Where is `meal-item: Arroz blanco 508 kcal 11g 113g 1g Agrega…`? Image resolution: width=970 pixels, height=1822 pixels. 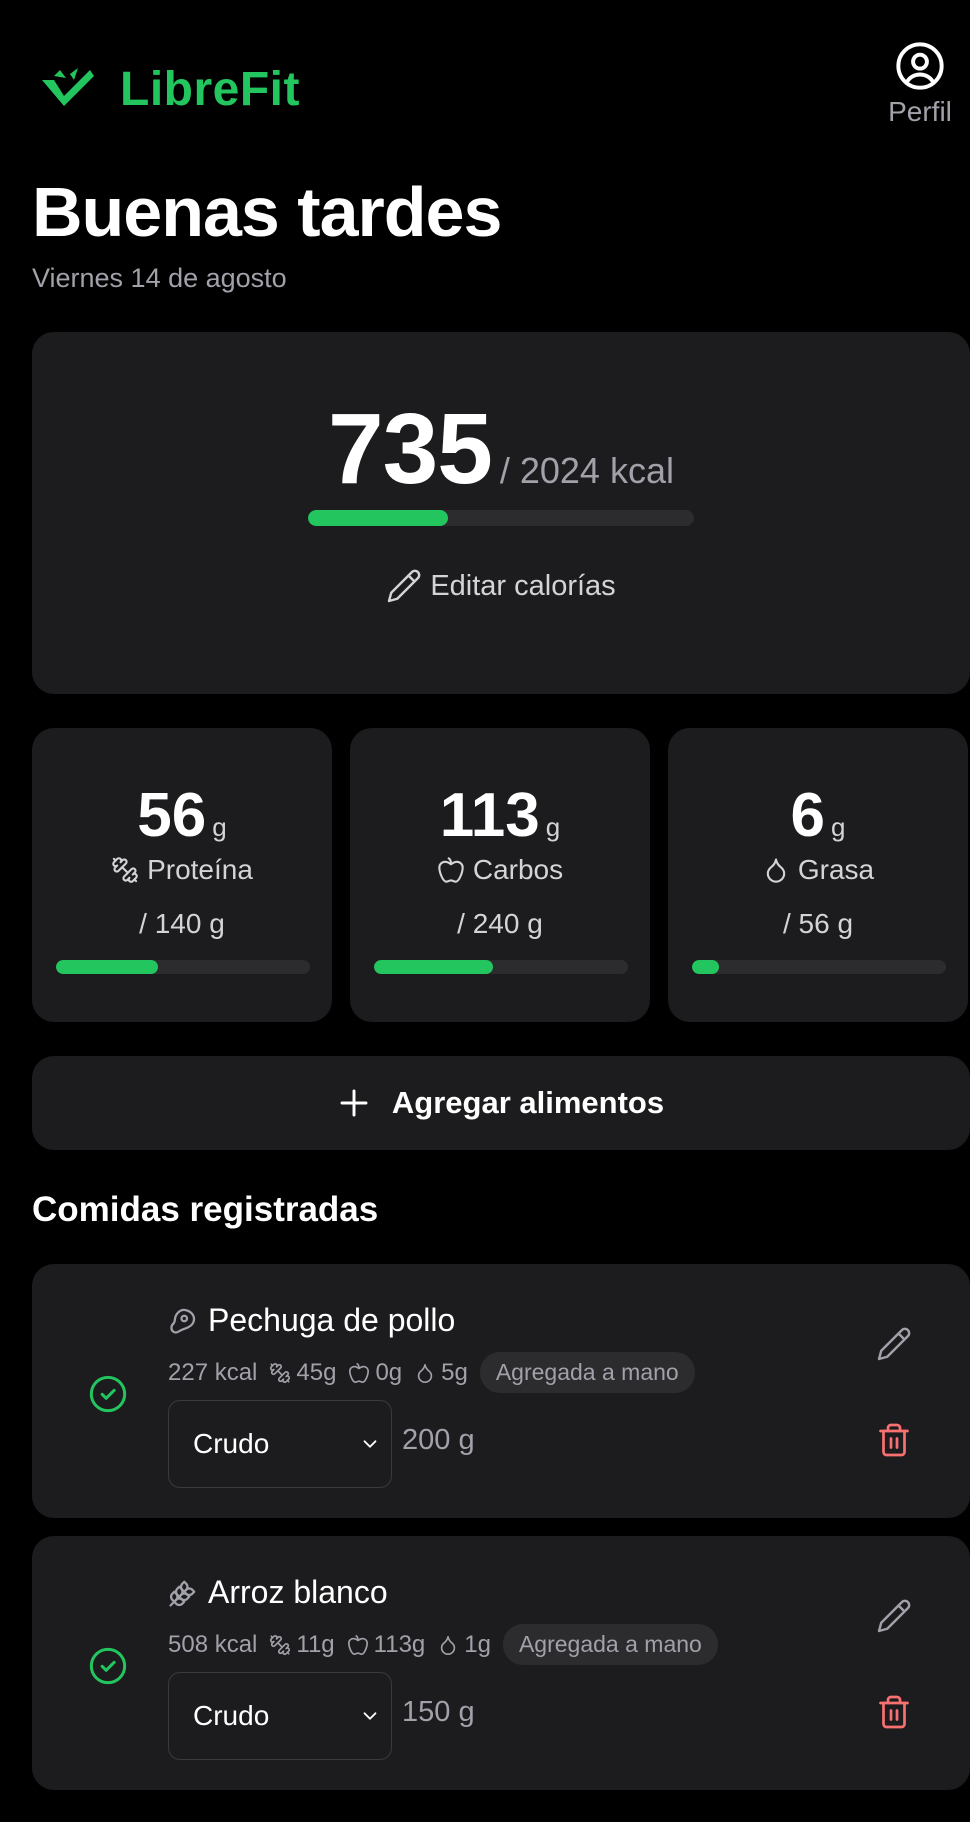 meal-item: Arroz blanco 508 kcal 11g 113g 1g Agrega… is located at coordinates (501, 1663).